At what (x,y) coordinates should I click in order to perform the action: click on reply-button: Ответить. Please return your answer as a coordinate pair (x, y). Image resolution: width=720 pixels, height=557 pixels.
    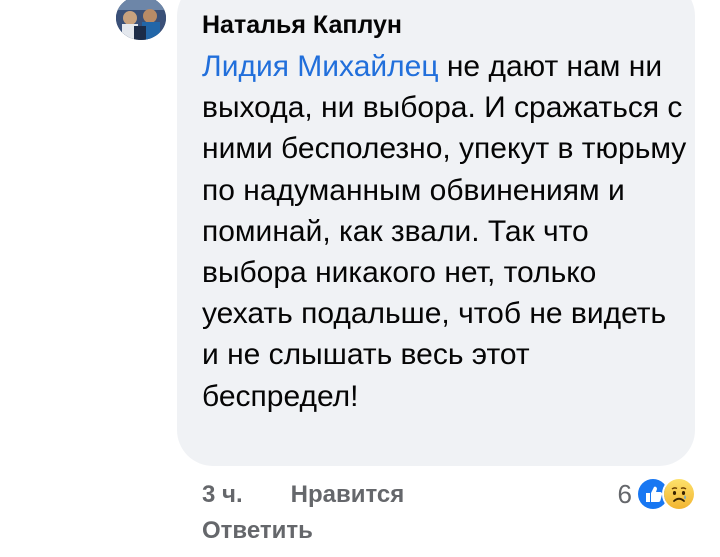
    Looking at the image, I should click on (257, 531).